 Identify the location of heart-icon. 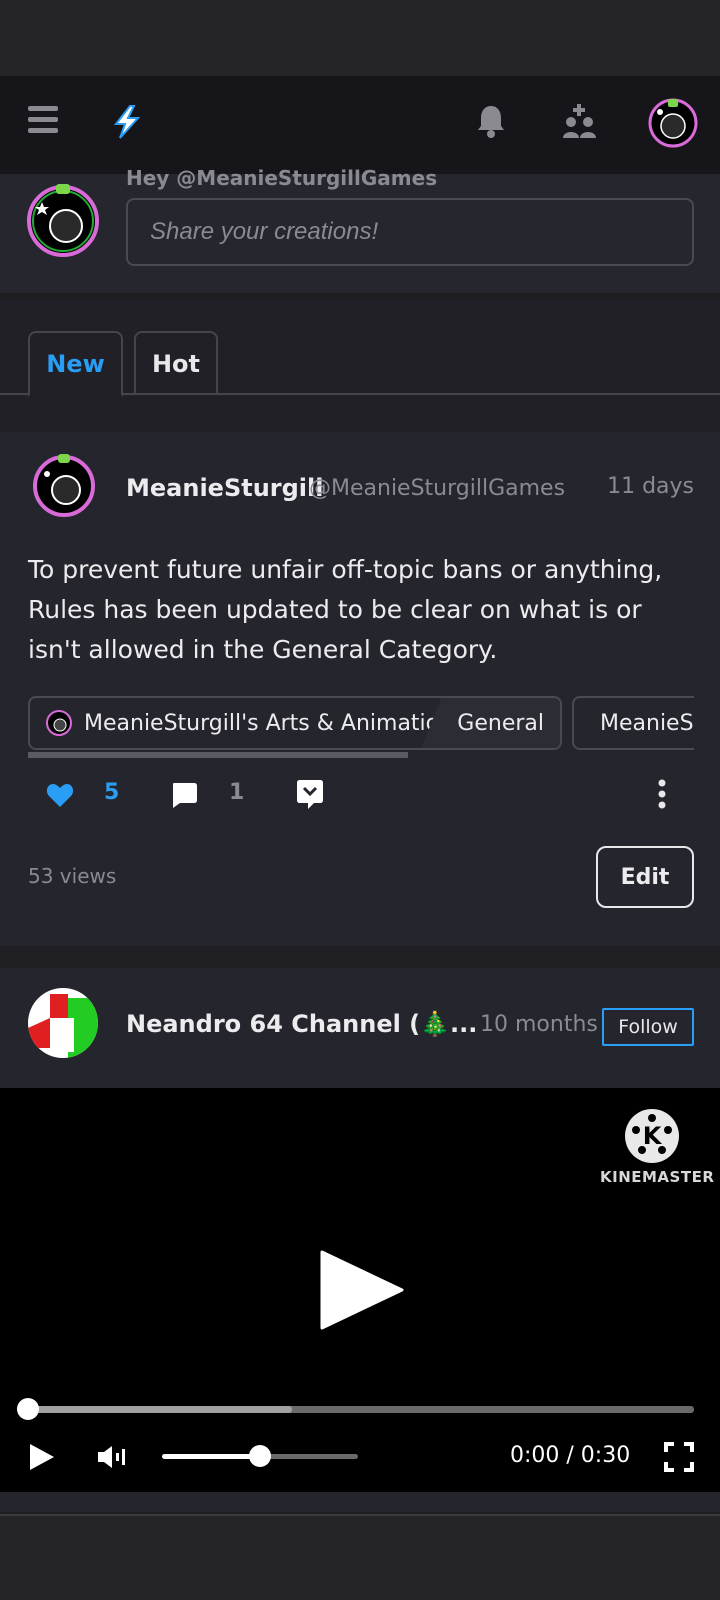
(60, 795).